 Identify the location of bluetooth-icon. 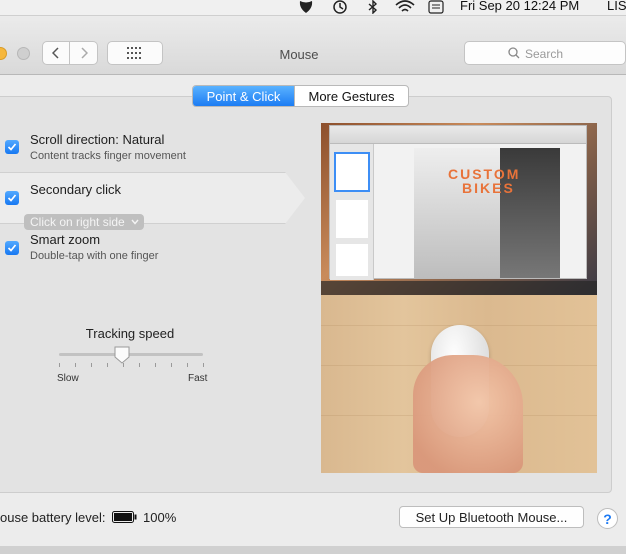
(373, 7).